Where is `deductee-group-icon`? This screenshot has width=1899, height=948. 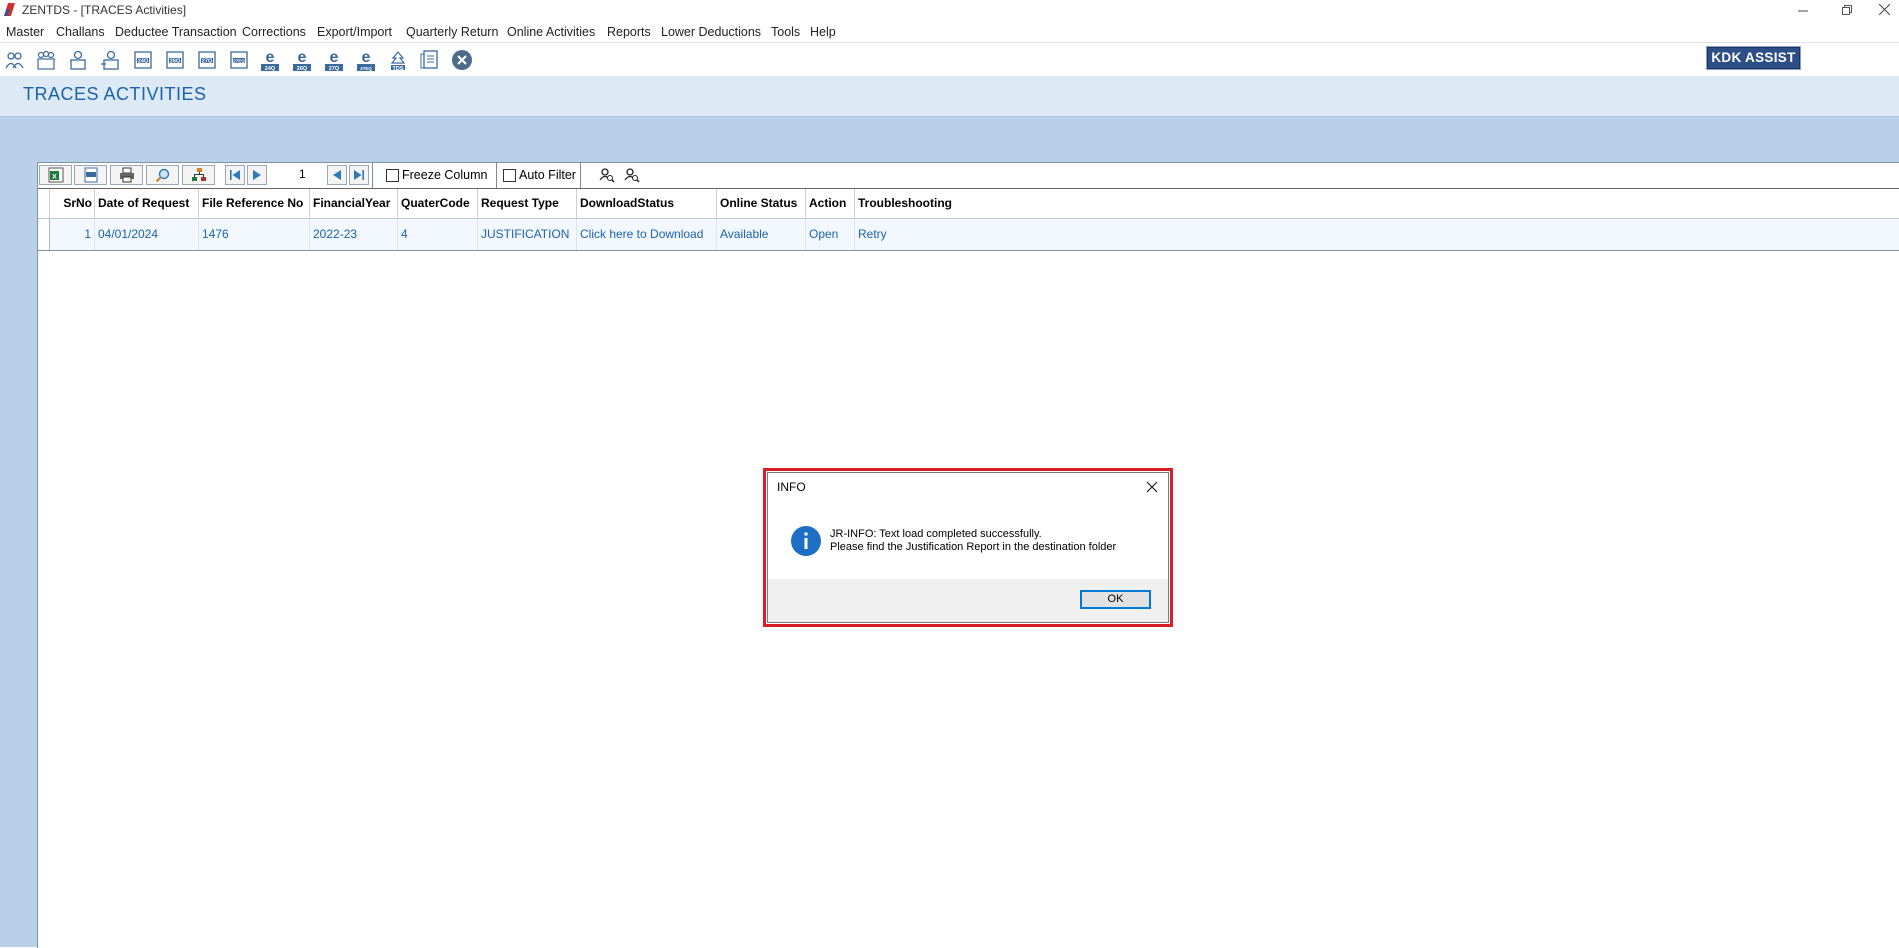 deductee-group-icon is located at coordinates (46, 60).